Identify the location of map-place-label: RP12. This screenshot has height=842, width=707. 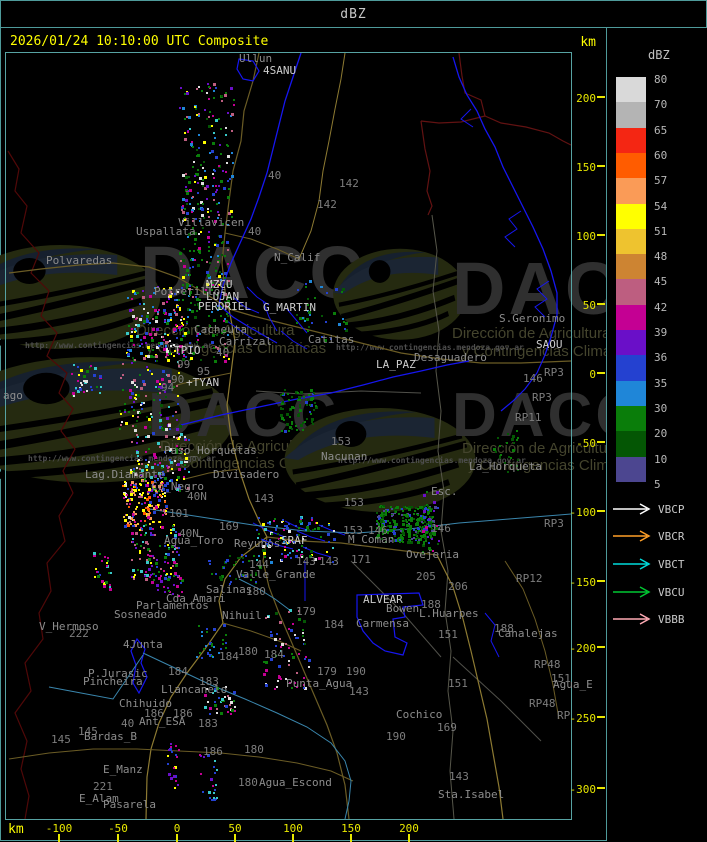
(529, 578).